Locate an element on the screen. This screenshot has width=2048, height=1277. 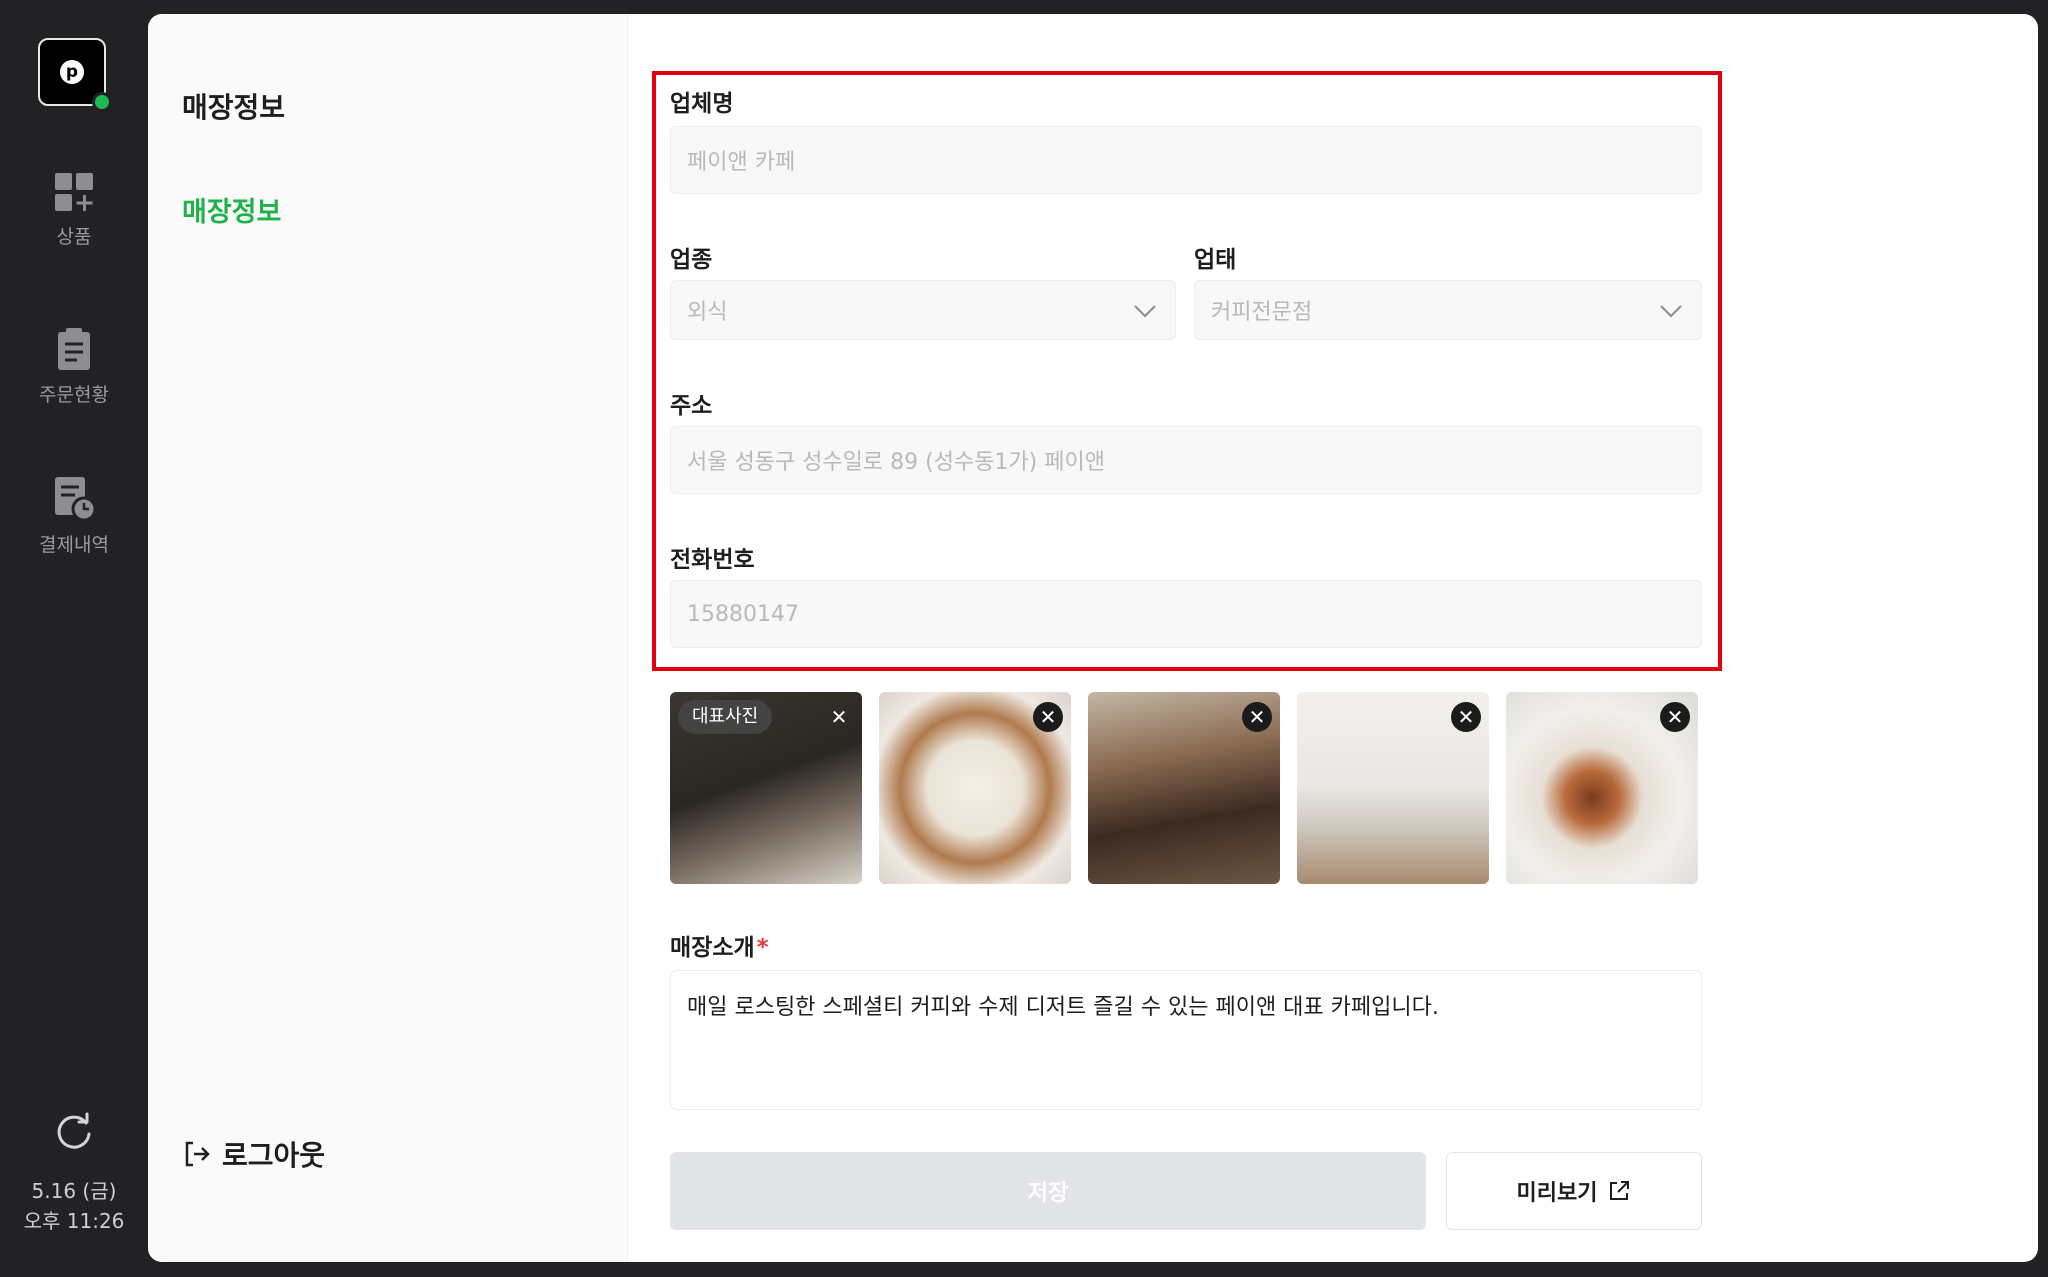
sidebar-item-payments: 결제내역 is located at coordinates (74, 515).